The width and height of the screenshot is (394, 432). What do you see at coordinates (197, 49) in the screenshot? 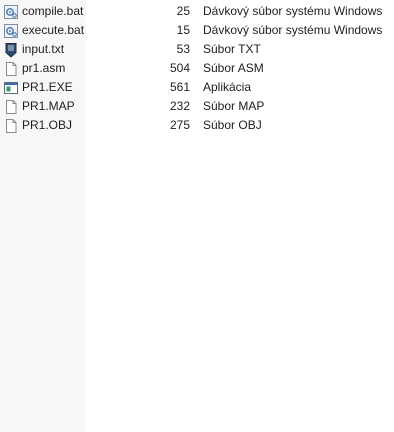
I see `file-row-input-txt: input.txt 53 Súbor TXT` at bounding box center [197, 49].